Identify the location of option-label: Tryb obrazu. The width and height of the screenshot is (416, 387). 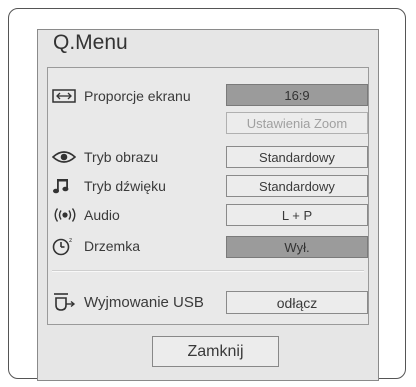
(121, 157).